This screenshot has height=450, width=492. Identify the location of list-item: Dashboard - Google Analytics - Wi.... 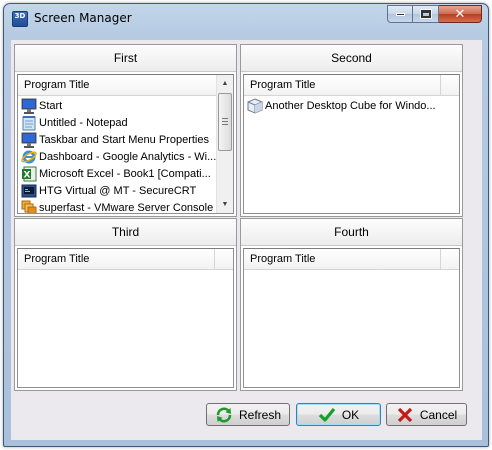
(117, 156).